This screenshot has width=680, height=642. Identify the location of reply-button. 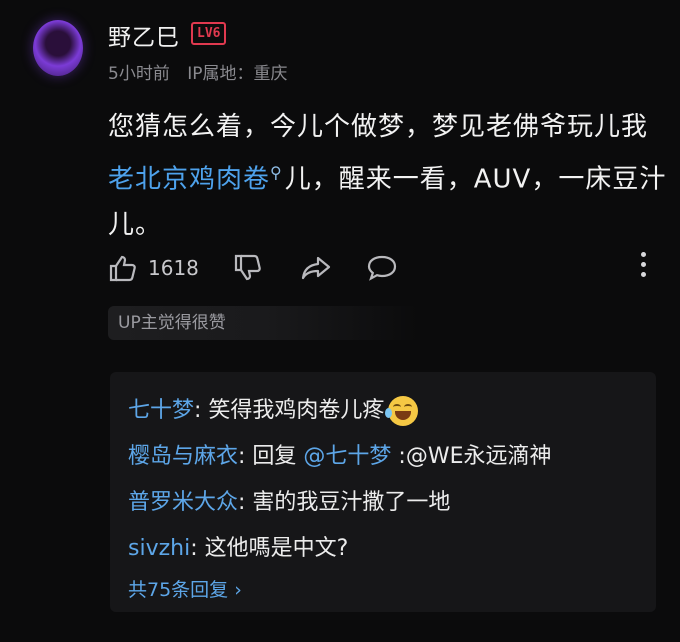
(382, 268).